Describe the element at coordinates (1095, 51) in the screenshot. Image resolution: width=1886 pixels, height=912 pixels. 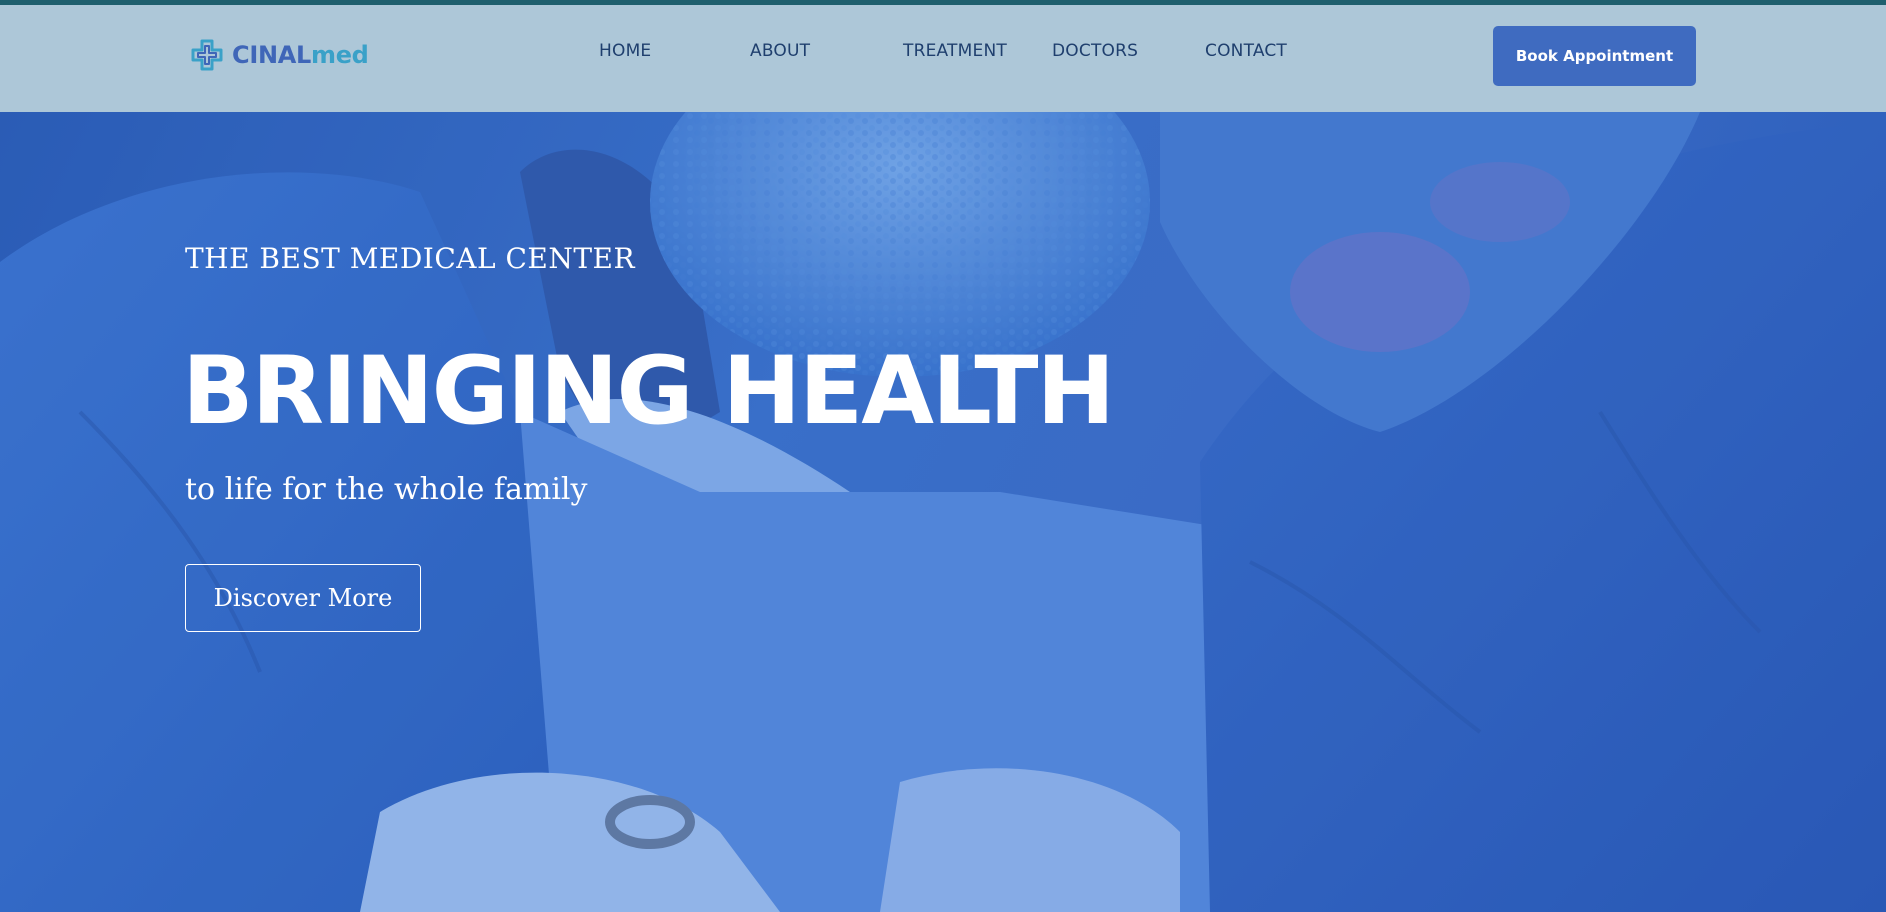
I see `nav-doctors: DOCTORS` at that location.